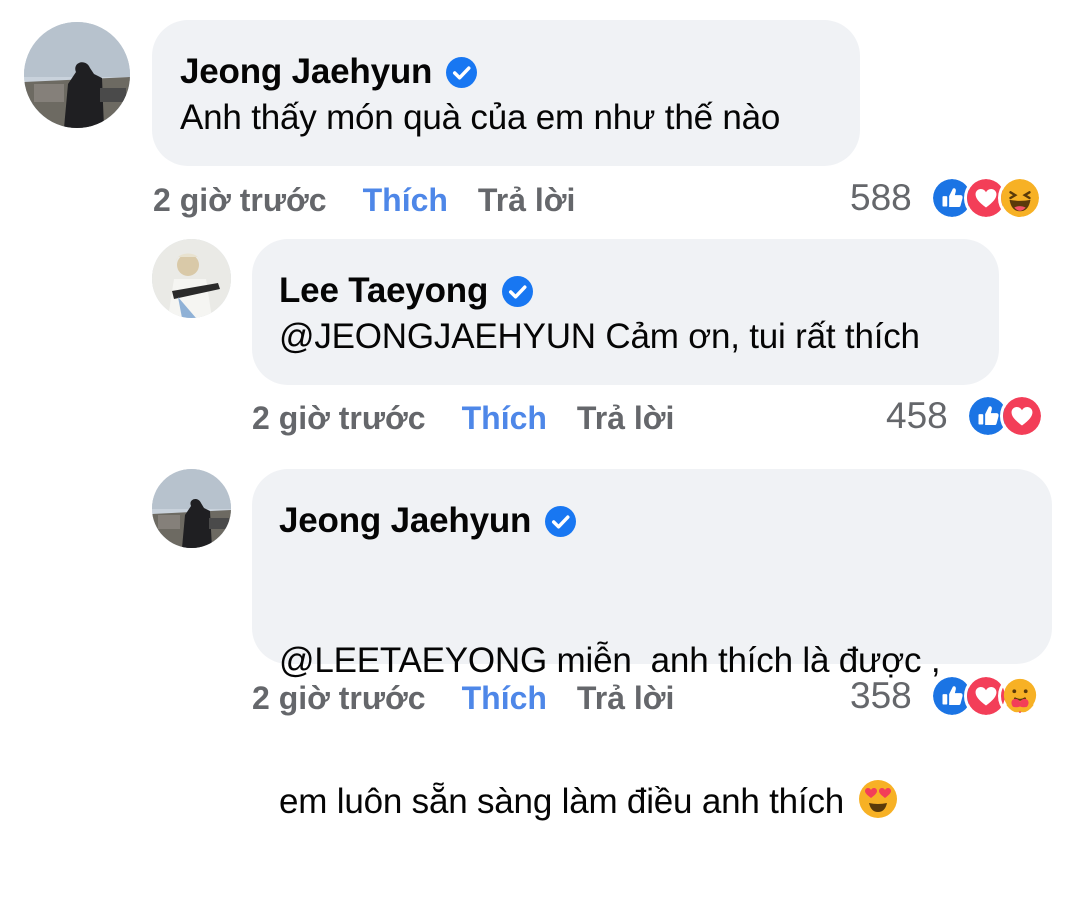 The width and height of the screenshot is (1080, 919). What do you see at coordinates (599, 336) in the screenshot?
I see `comment-text: @JEONGJAEHYUN Cảm ơn, tui rất thích` at bounding box center [599, 336].